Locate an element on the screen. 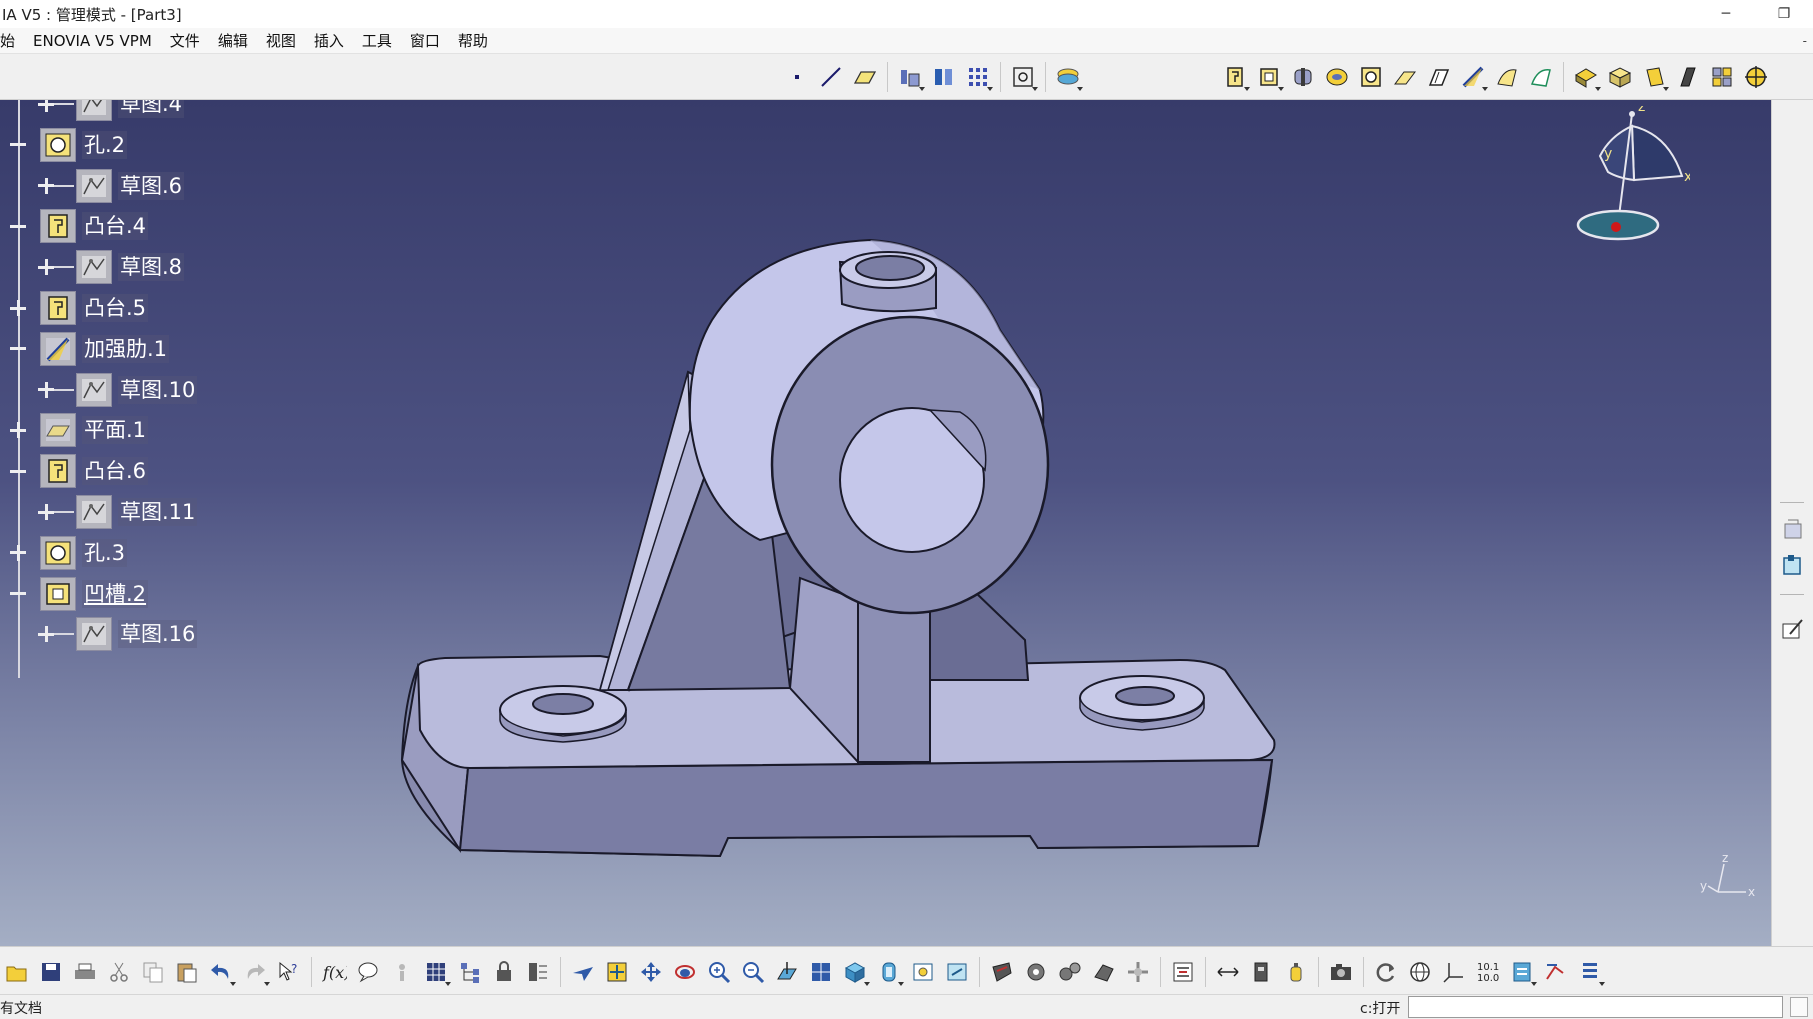 The image size is (1813, 1019). copy-button is located at coordinates (153, 972).